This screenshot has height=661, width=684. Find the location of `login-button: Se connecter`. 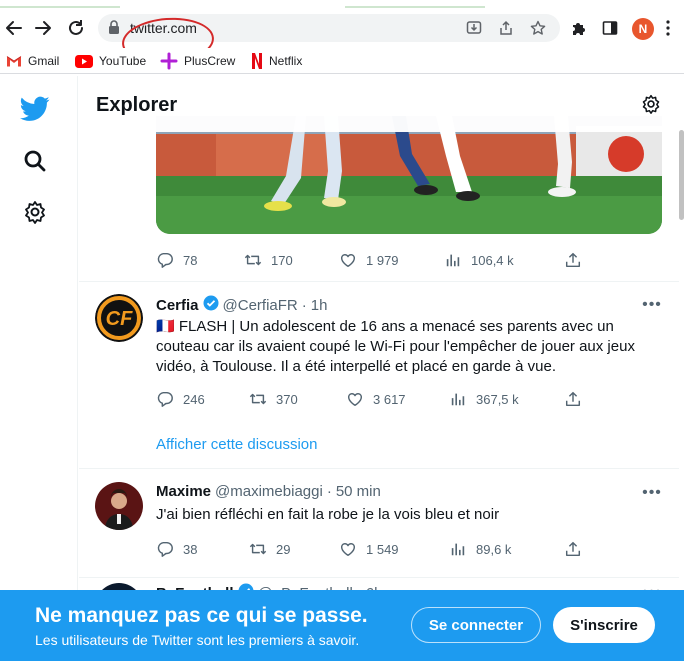

login-button: Se connecter is located at coordinates (476, 625).